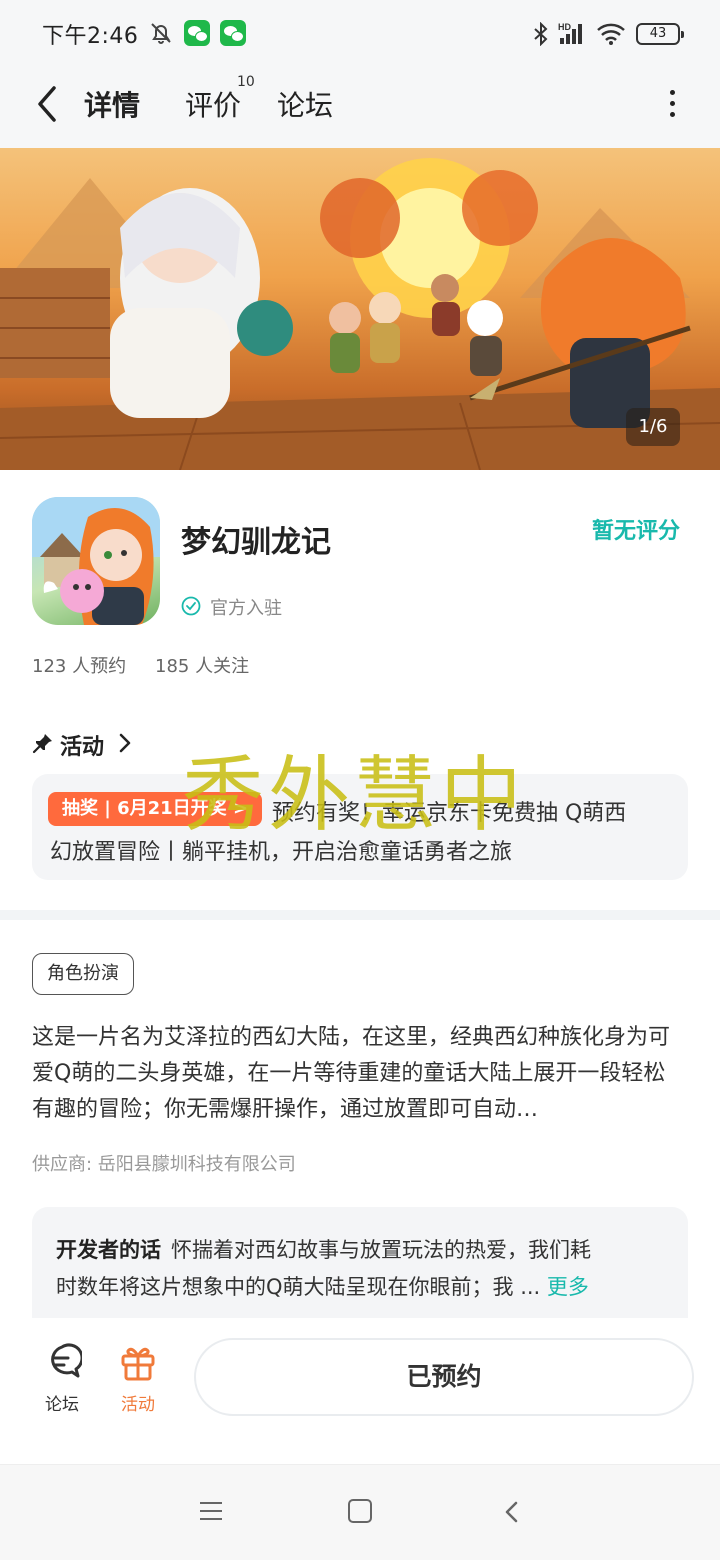 The image size is (720, 1560). I want to click on battery-icon: 43, so click(660, 34).